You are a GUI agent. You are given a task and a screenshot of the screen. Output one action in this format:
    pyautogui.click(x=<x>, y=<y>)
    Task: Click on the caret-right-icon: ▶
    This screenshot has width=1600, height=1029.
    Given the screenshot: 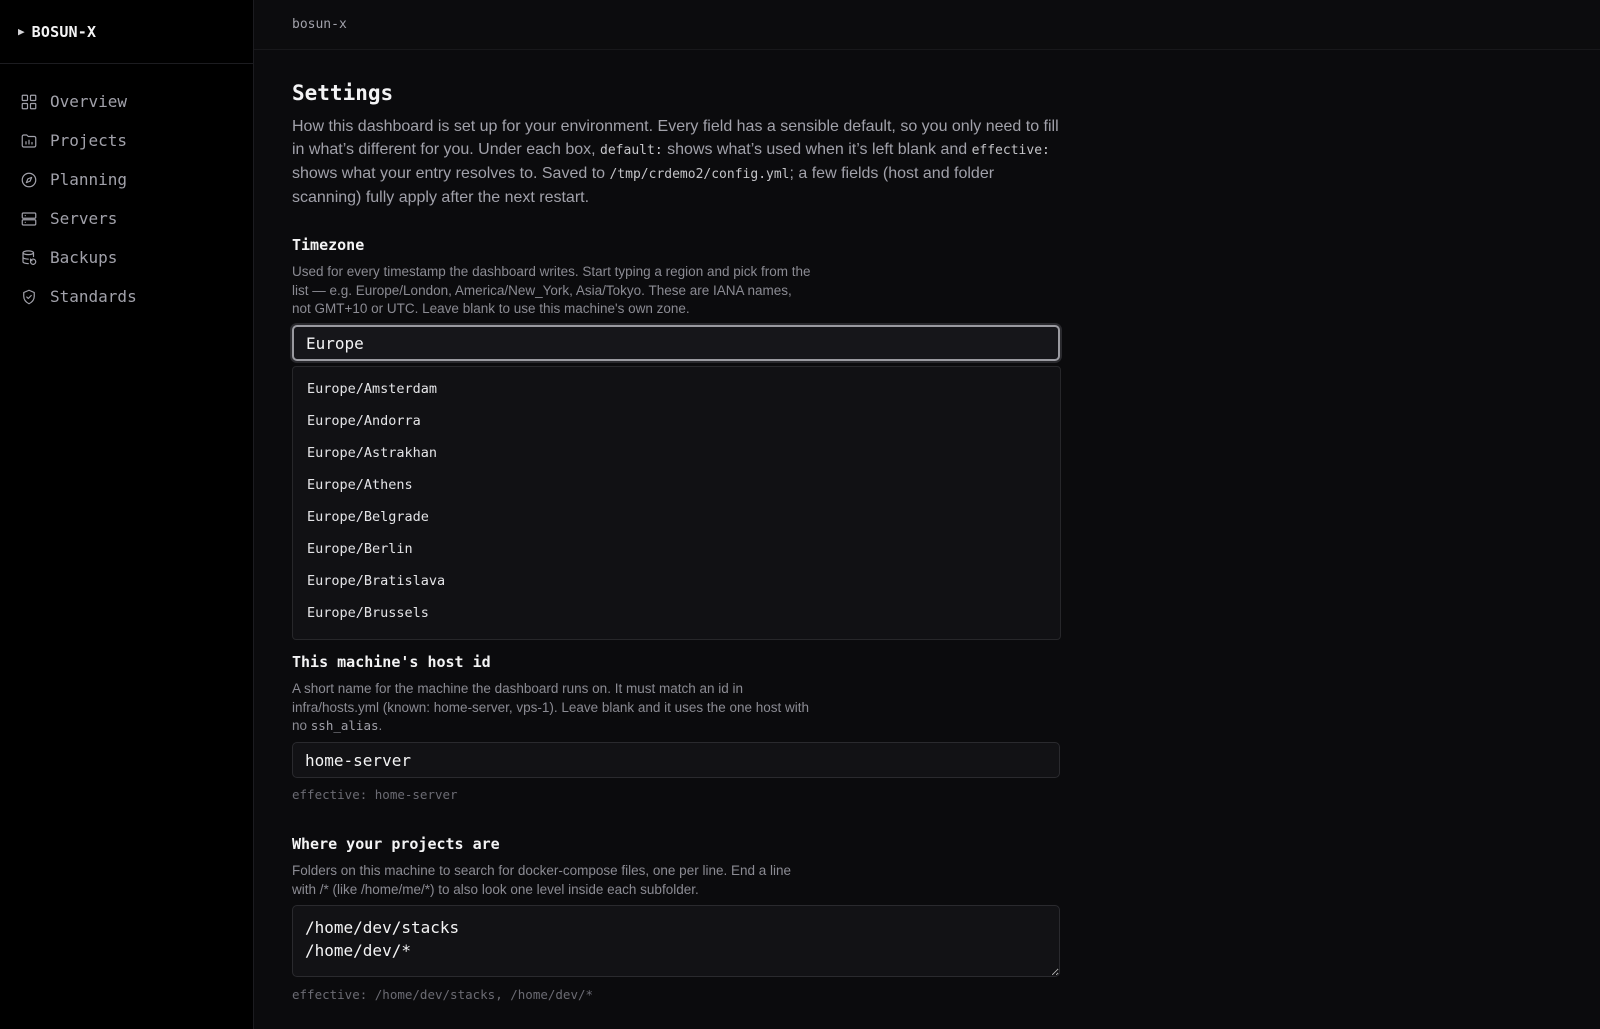 What is the action you would take?
    pyautogui.click(x=21, y=31)
    